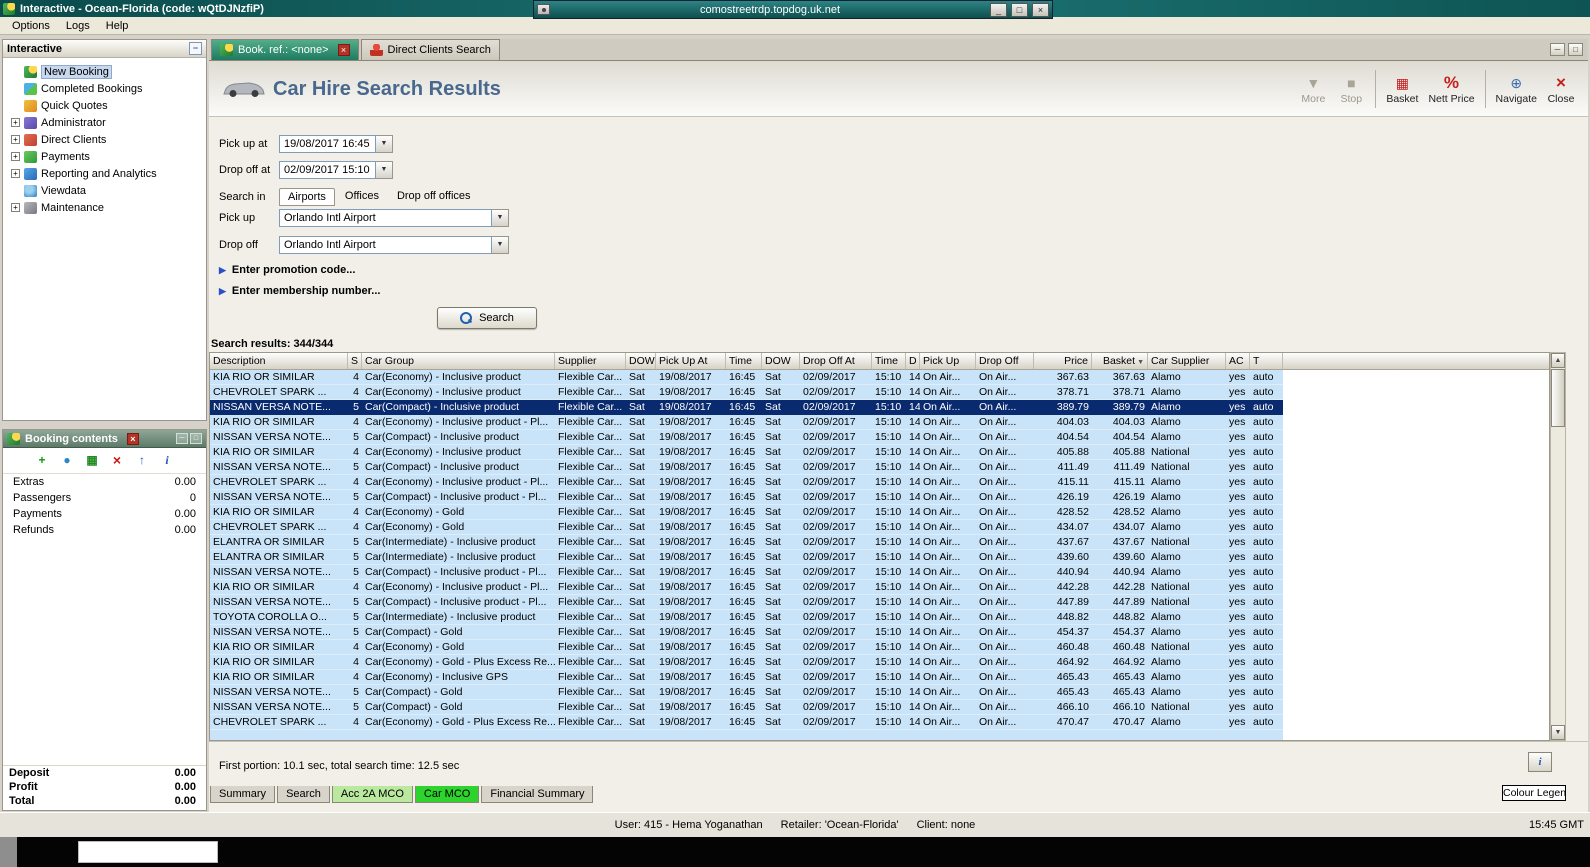  What do you see at coordinates (744, 361) in the screenshot?
I see `column-header-time-6: Time` at bounding box center [744, 361].